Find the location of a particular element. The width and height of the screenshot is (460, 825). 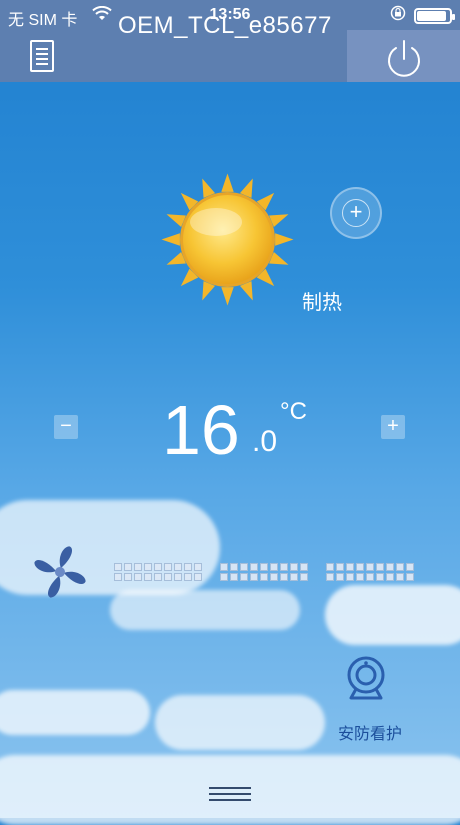

temperature-value: 16 is located at coordinates (201, 430).